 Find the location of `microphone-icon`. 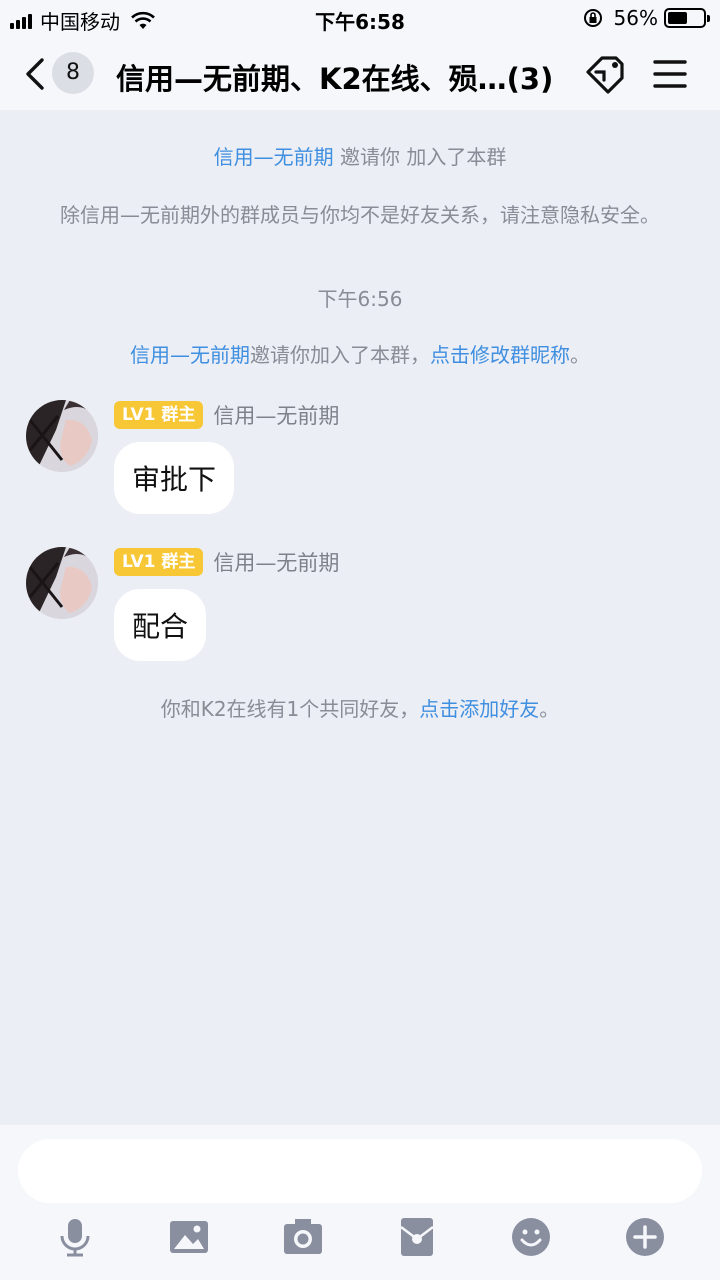

microphone-icon is located at coordinates (75, 1237).